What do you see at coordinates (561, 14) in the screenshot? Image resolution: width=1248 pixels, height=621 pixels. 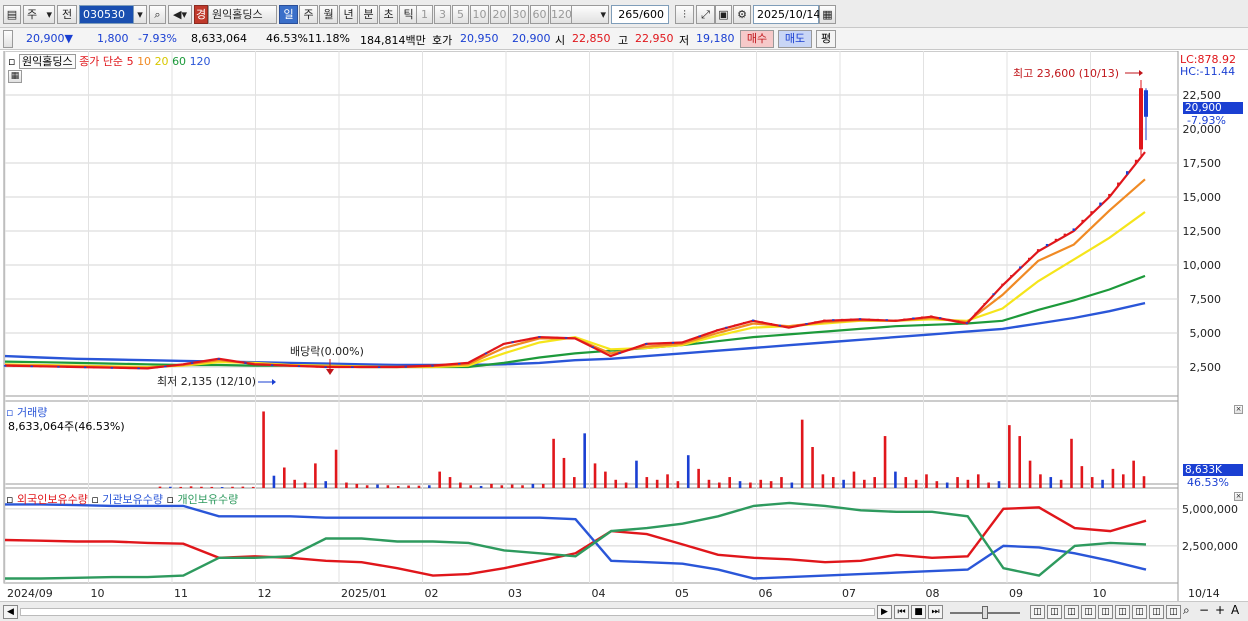 I see `minute-120-button: 120` at bounding box center [561, 14].